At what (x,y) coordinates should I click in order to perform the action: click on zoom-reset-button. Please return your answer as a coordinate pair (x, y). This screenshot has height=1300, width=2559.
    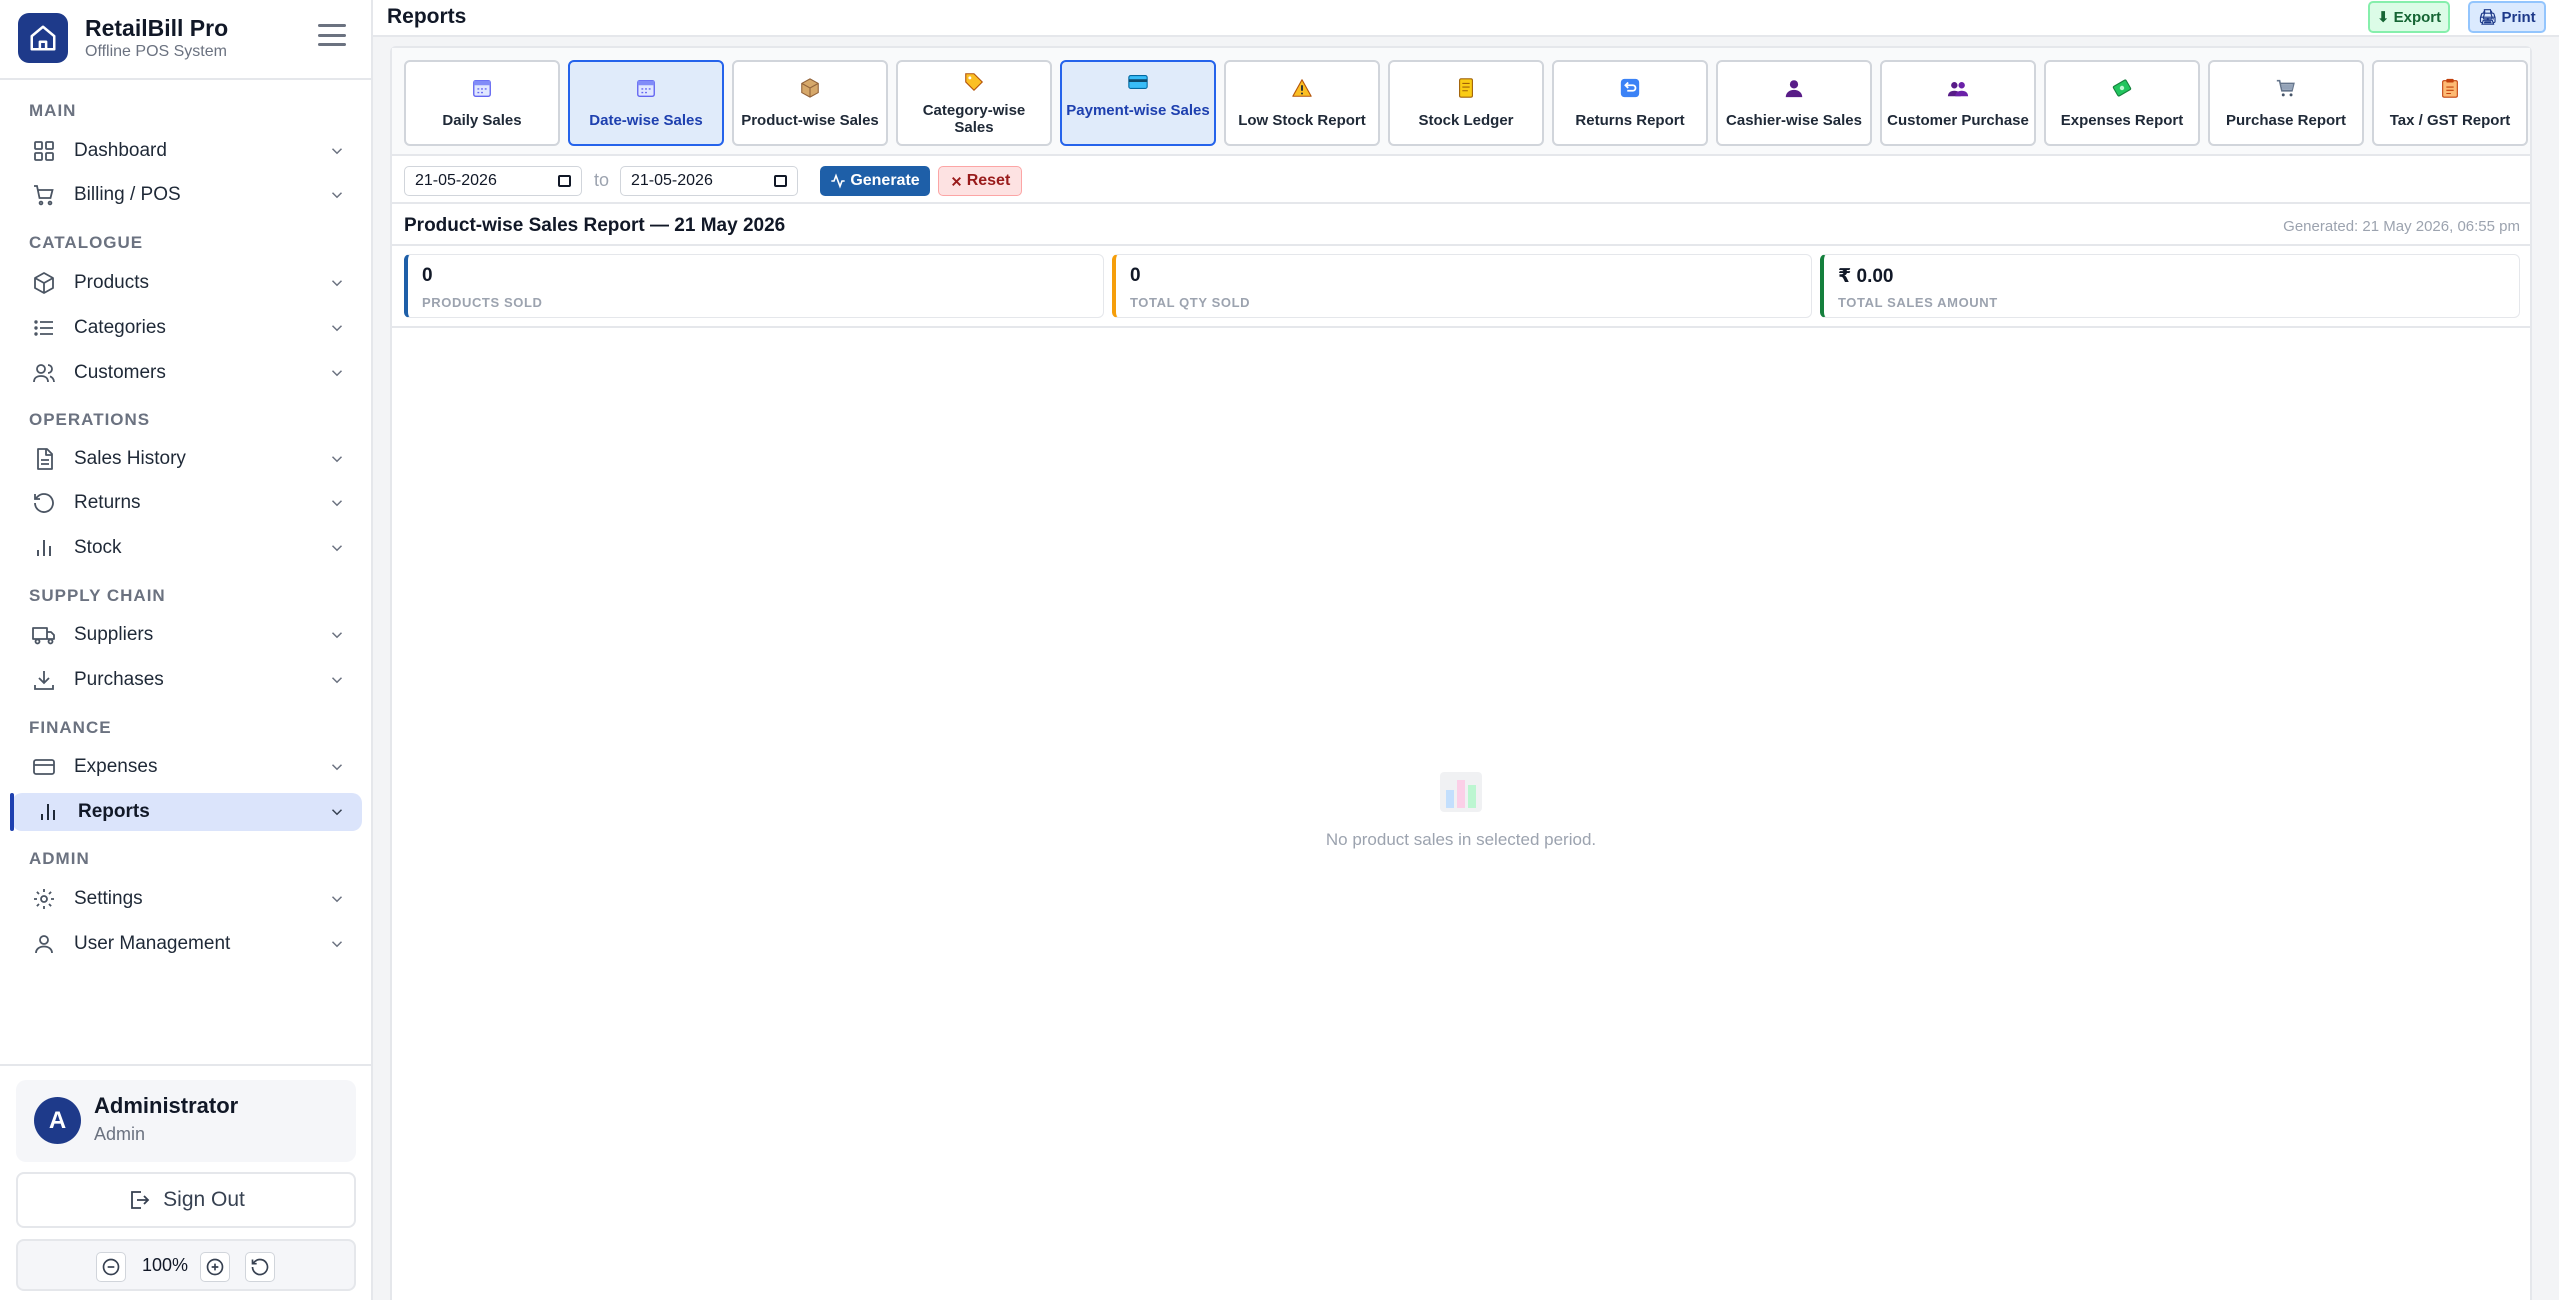
    Looking at the image, I should click on (260, 1267).